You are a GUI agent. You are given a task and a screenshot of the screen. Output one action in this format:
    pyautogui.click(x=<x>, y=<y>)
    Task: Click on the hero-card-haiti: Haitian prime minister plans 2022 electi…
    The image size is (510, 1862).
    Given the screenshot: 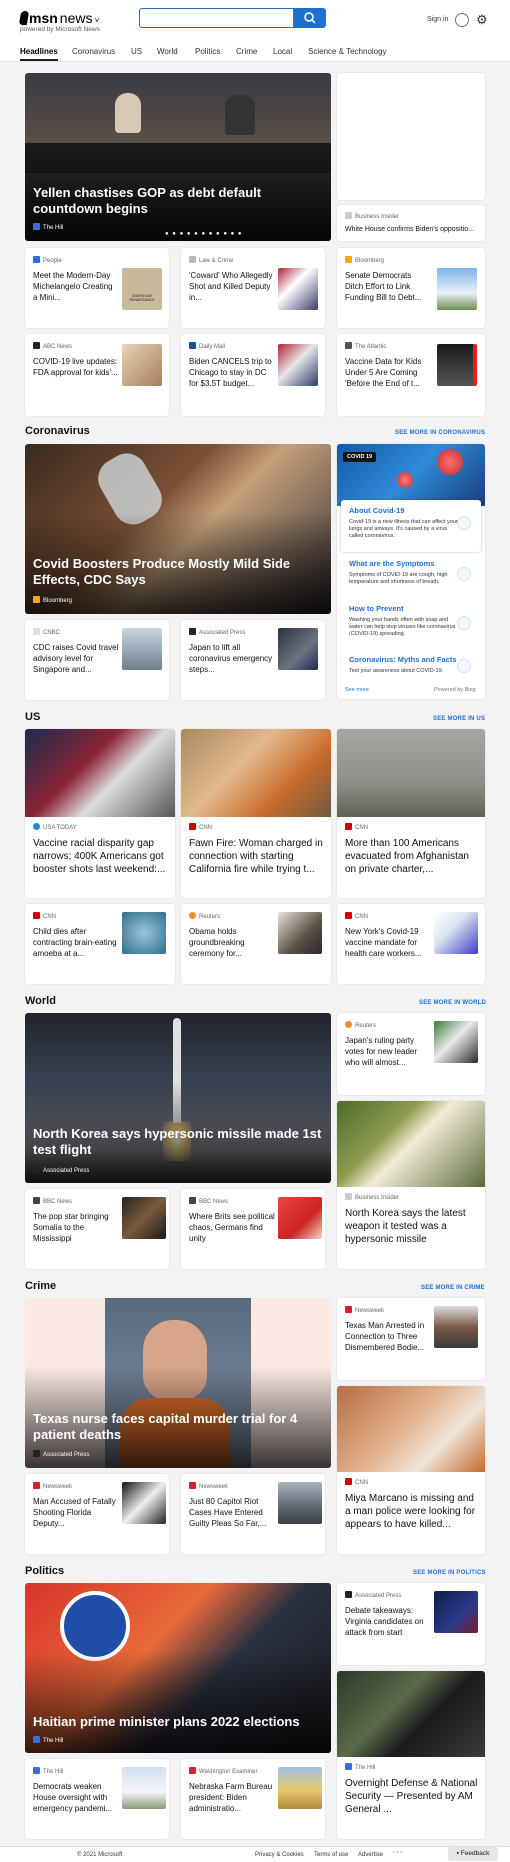 What is the action you would take?
    pyautogui.click(x=178, y=1668)
    